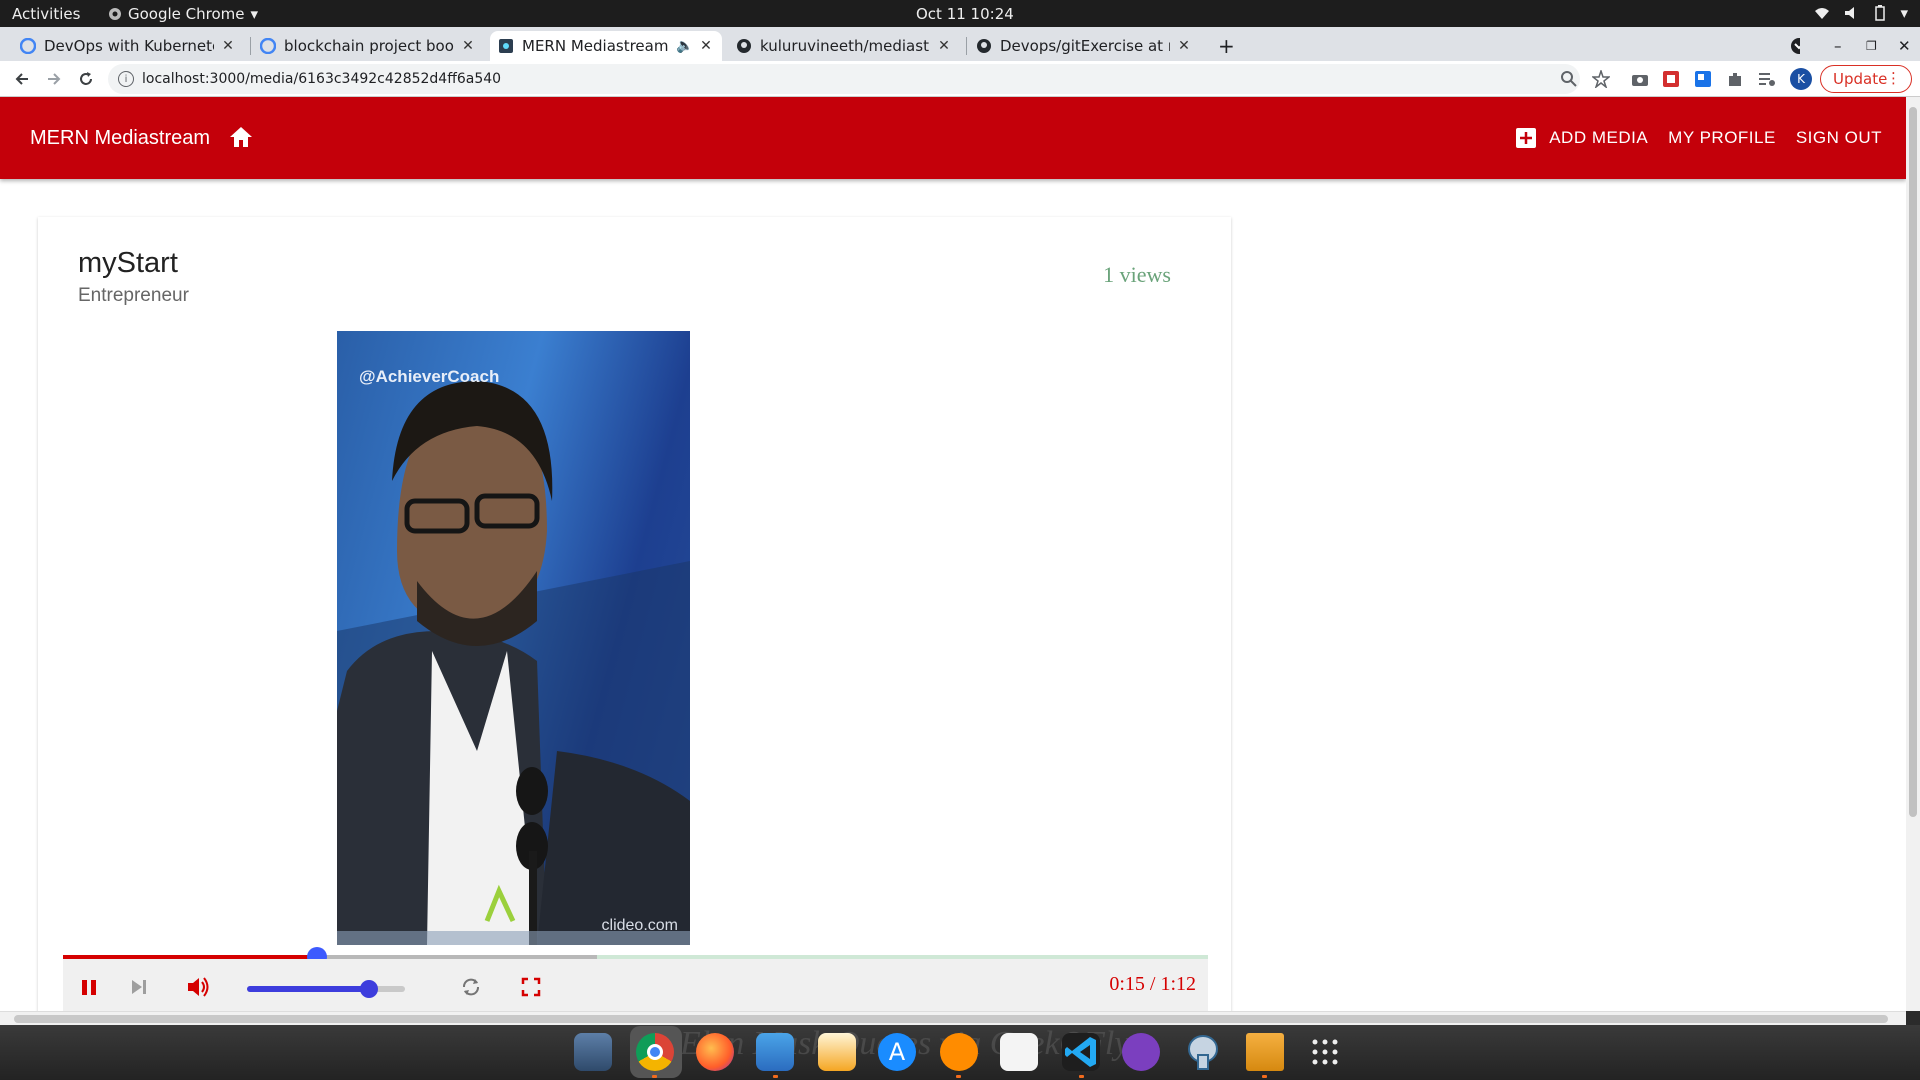  Describe the element at coordinates (1722, 138) in the screenshot. I see `my-profile-button: MY PROFILE` at that location.